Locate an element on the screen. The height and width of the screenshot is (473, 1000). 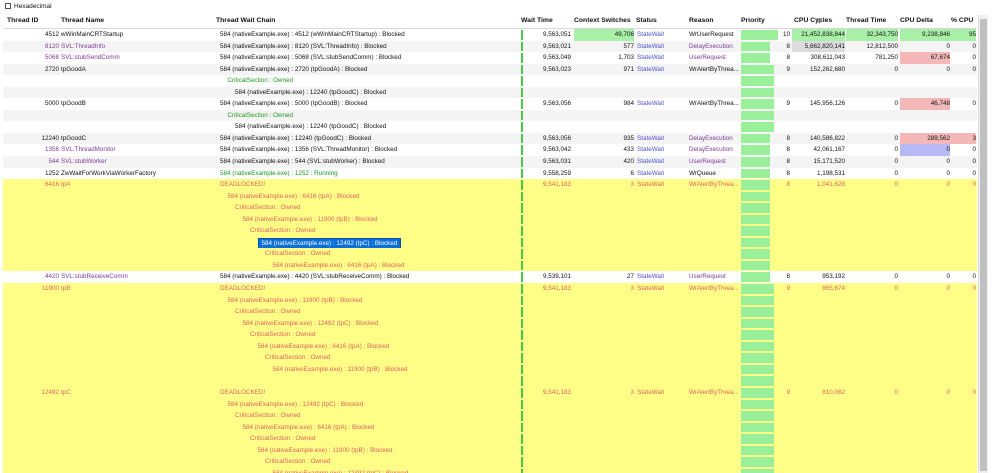
context-switches-cell: 3 is located at coordinates (604, 185).